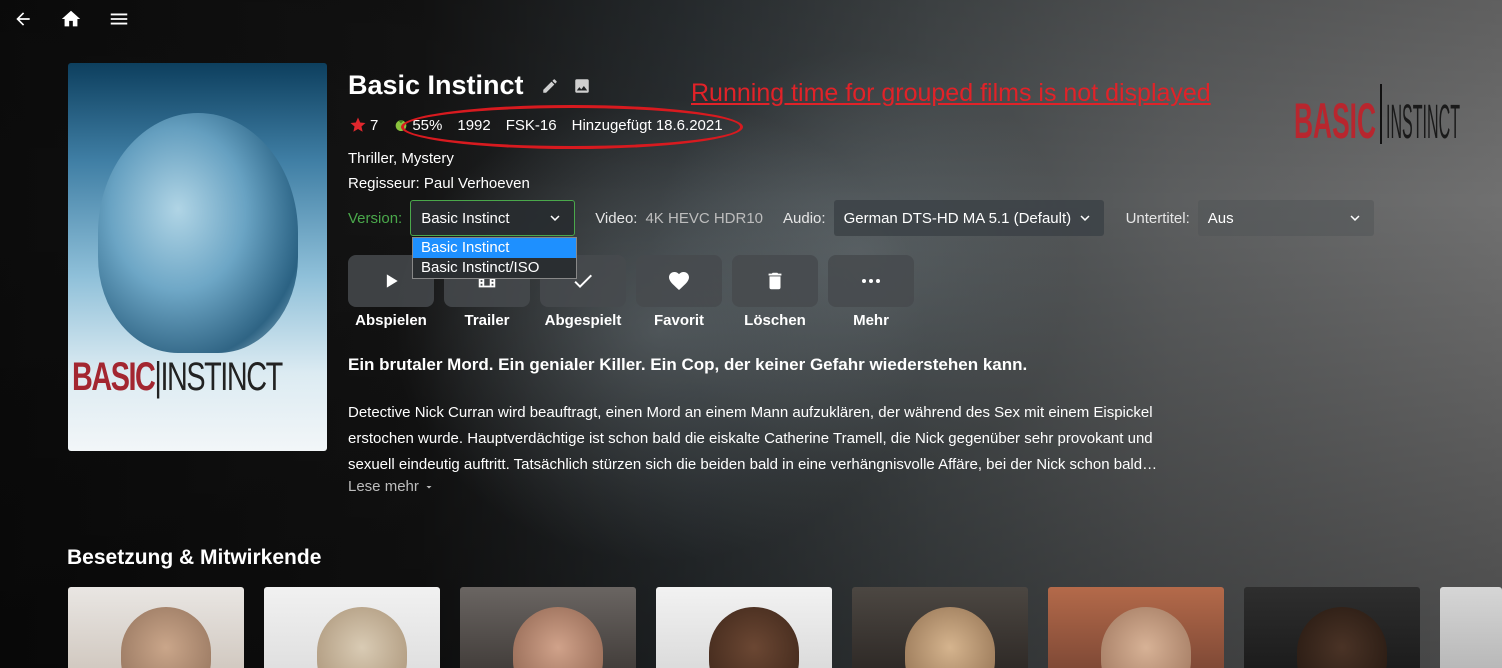 This screenshot has width=1502, height=668. Describe the element at coordinates (401, 158) in the screenshot. I see `genres: Thriller, Mystery` at that location.